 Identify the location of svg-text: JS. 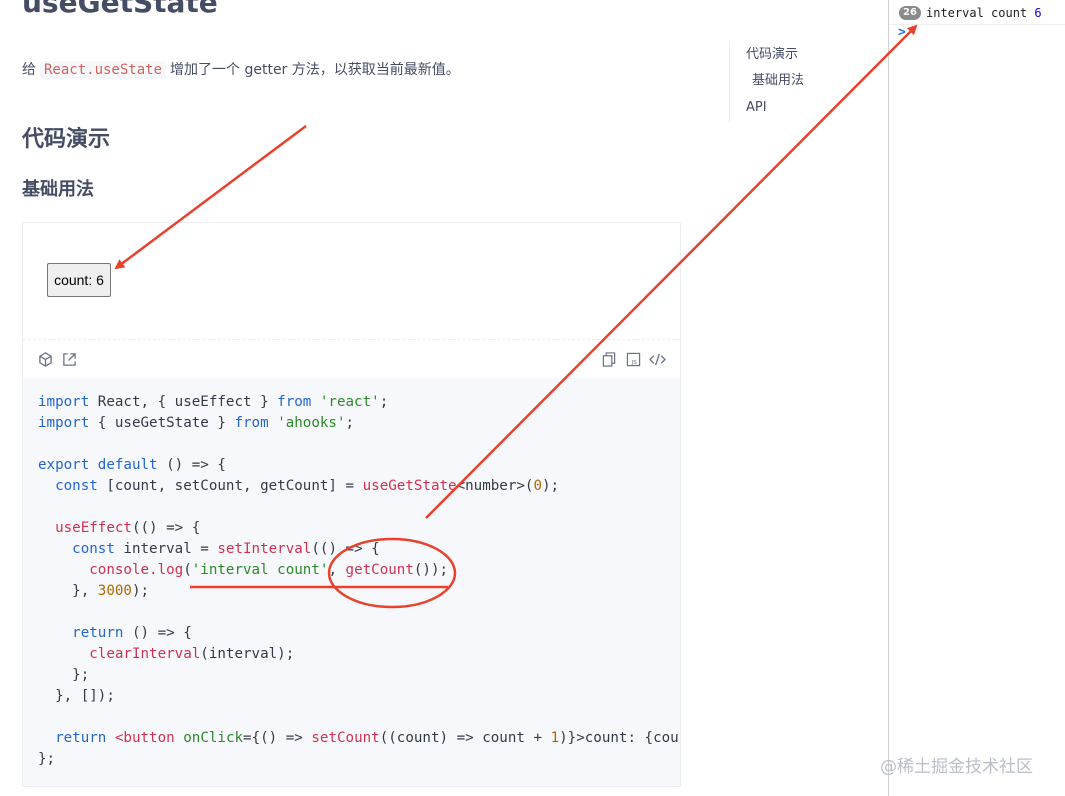
(633, 363).